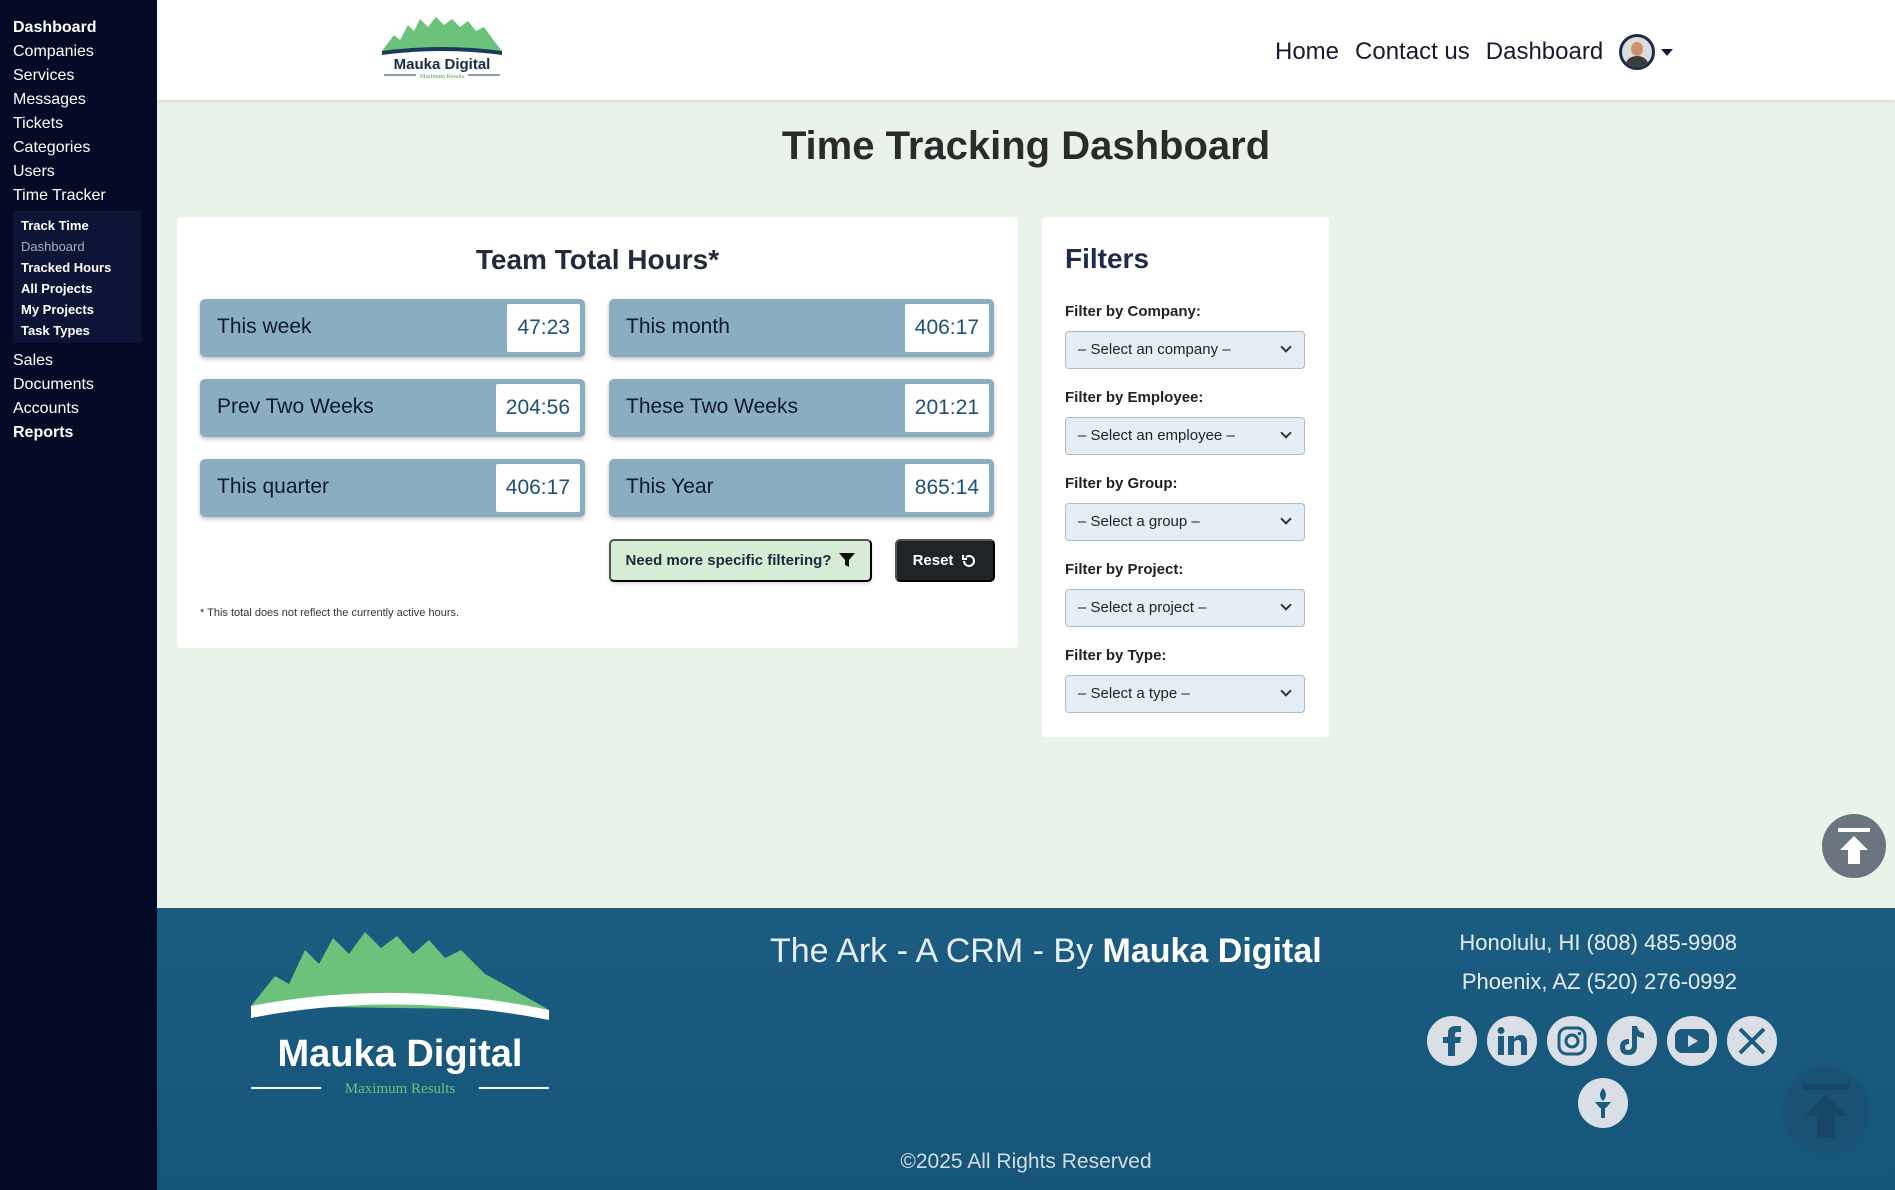 Image resolution: width=1895 pixels, height=1190 pixels. Describe the element at coordinates (1692, 1041) in the screenshot. I see `youtube-icon` at that location.